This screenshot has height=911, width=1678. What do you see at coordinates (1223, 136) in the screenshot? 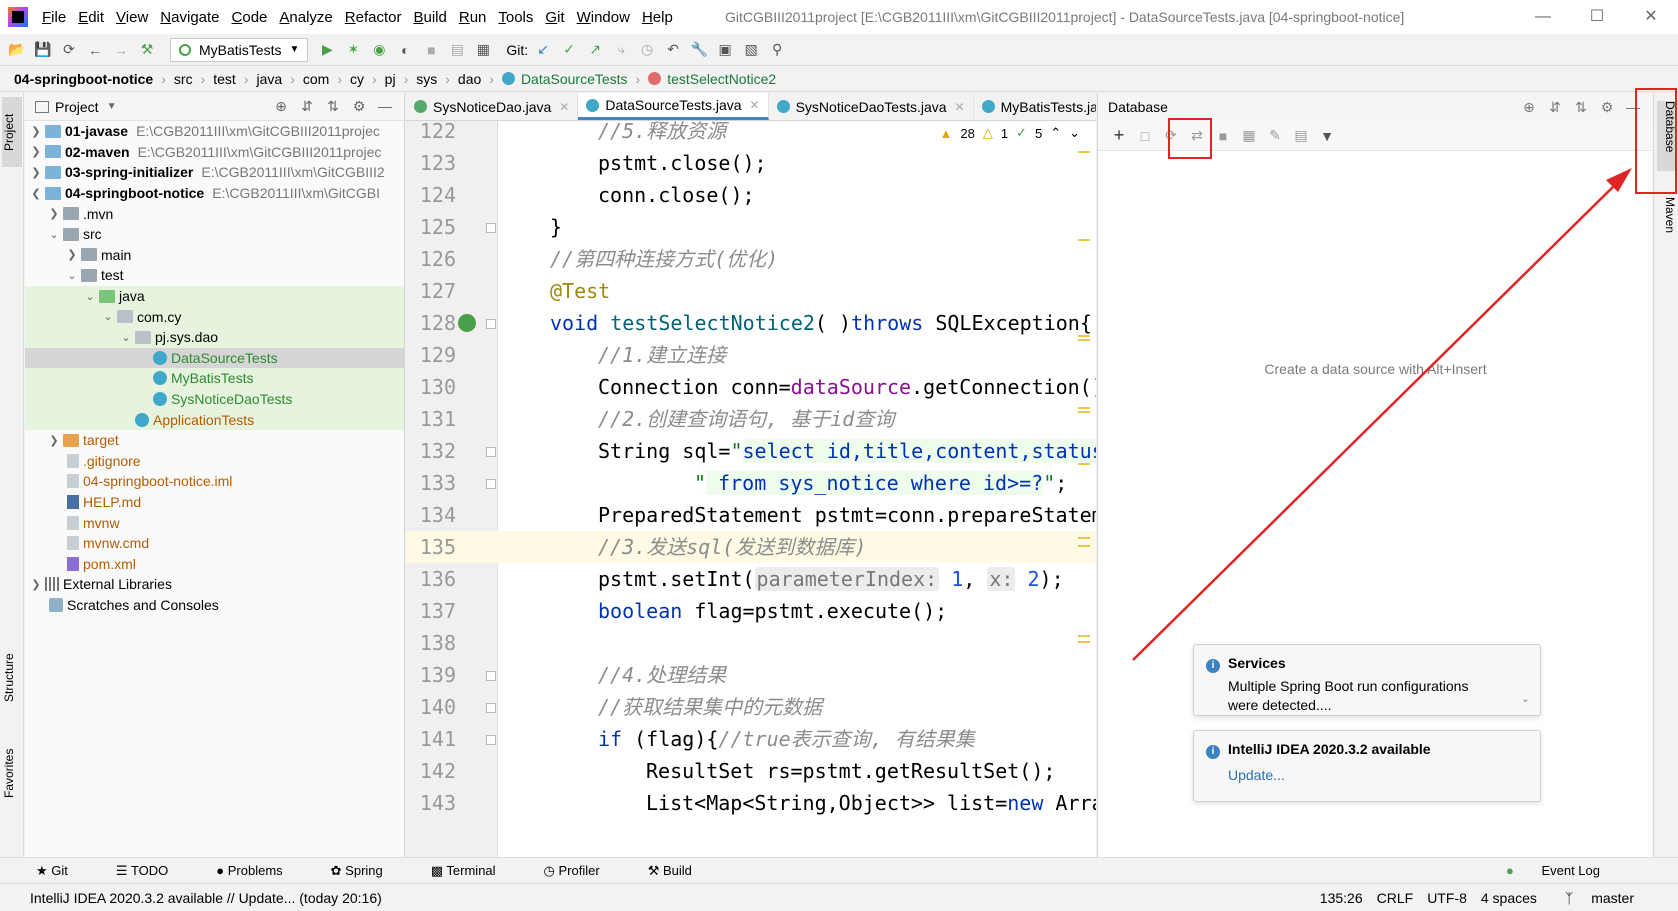
I see `stop-icon: ■` at bounding box center [1223, 136].